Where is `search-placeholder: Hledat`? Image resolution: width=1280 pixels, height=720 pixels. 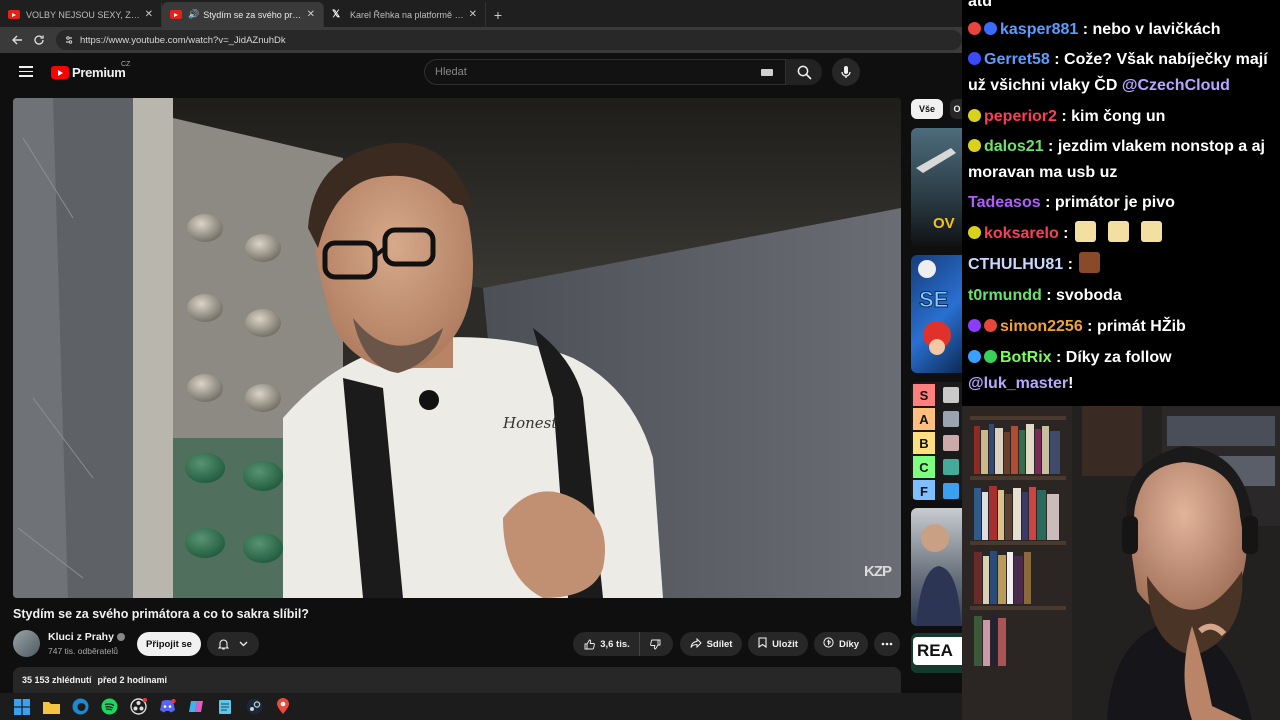 search-placeholder: Hledat is located at coordinates (451, 72).